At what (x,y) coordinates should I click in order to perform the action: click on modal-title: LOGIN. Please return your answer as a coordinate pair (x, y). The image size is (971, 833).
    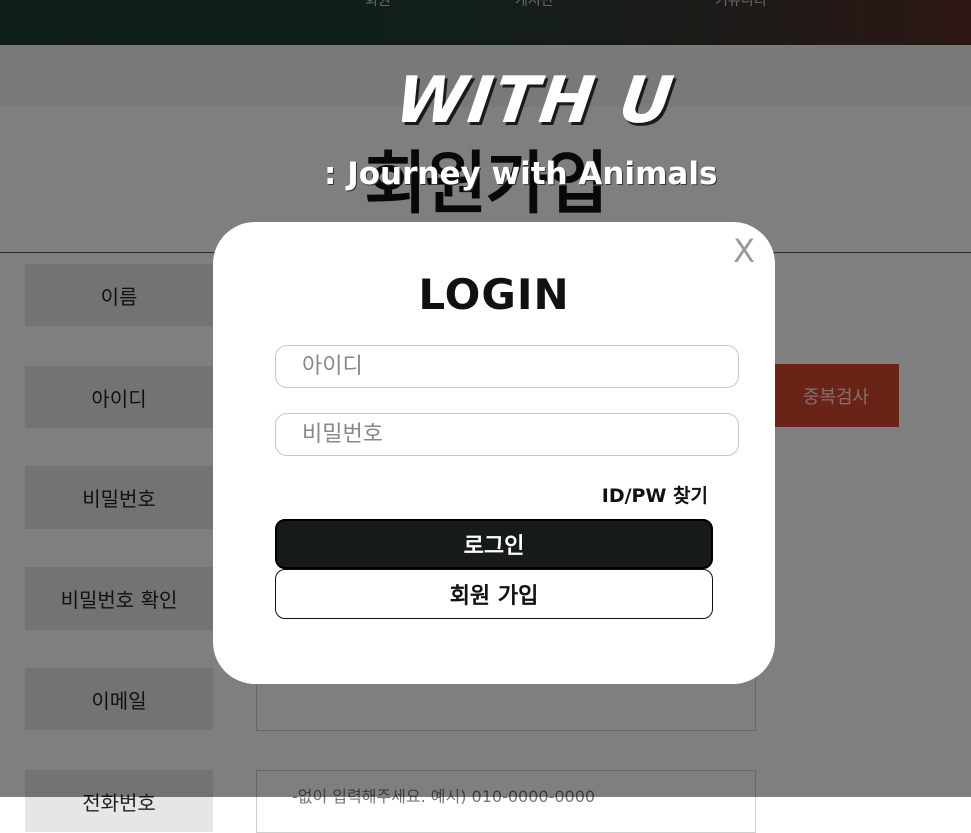
    Looking at the image, I should click on (494, 294).